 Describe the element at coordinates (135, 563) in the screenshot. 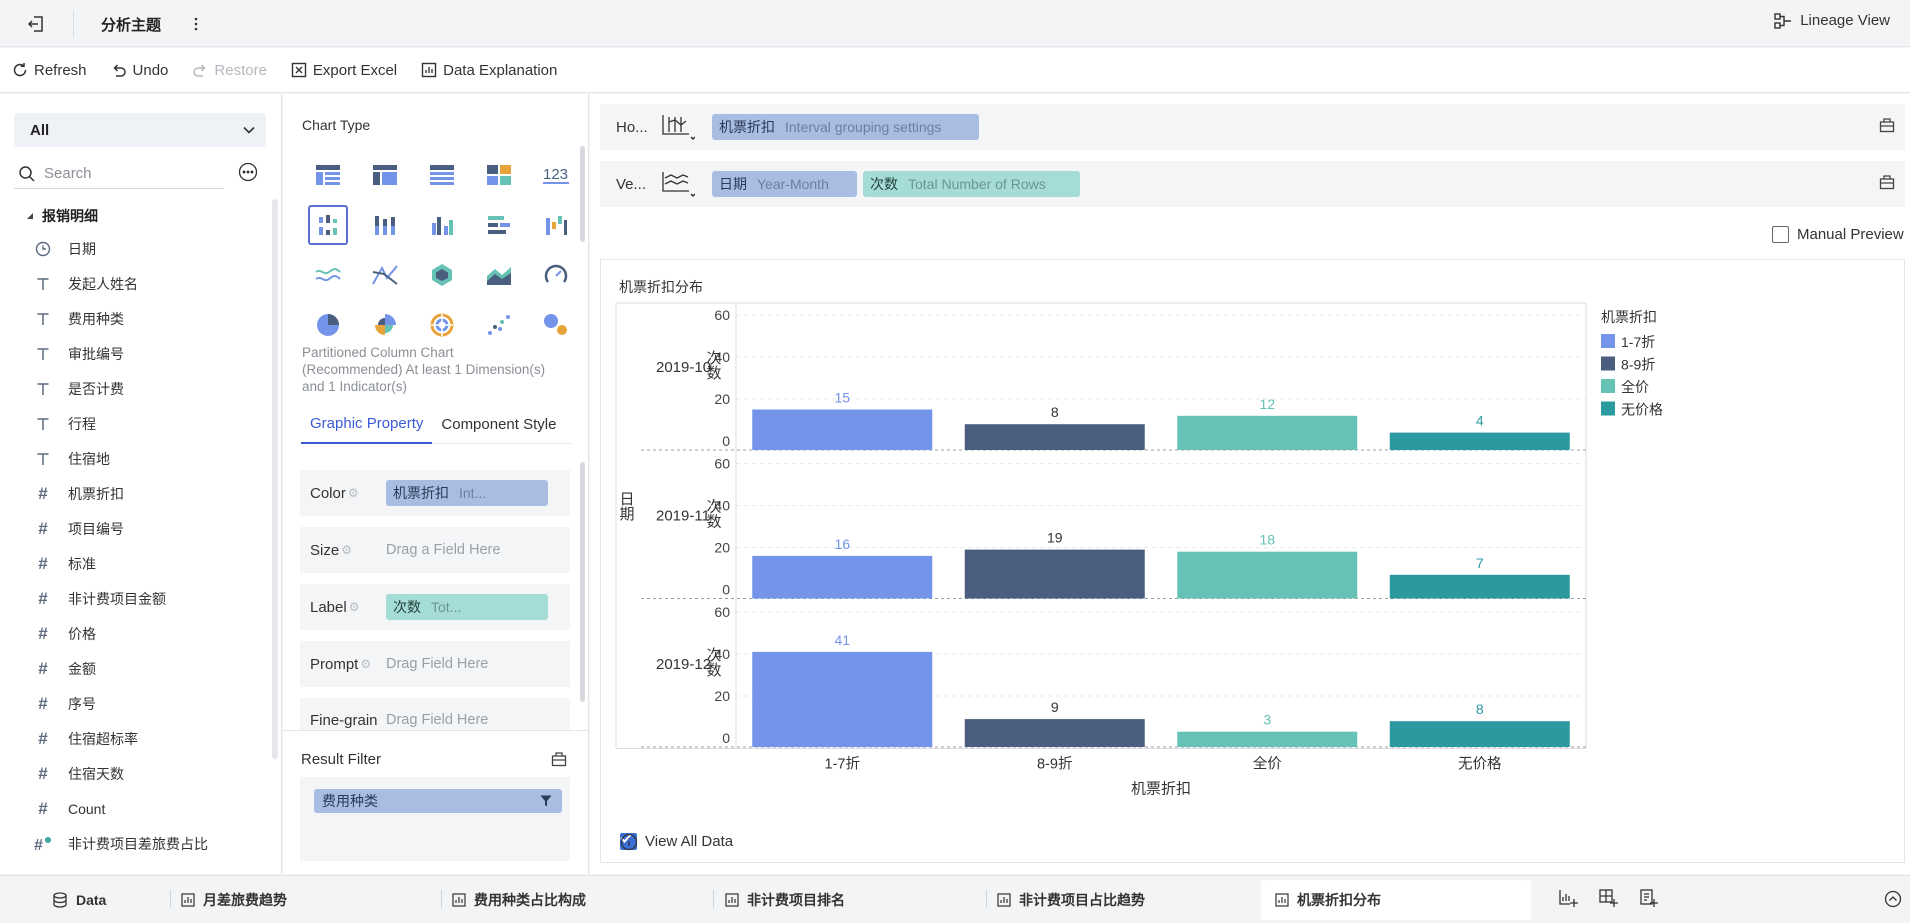

I see `field-item: # 标准` at that location.